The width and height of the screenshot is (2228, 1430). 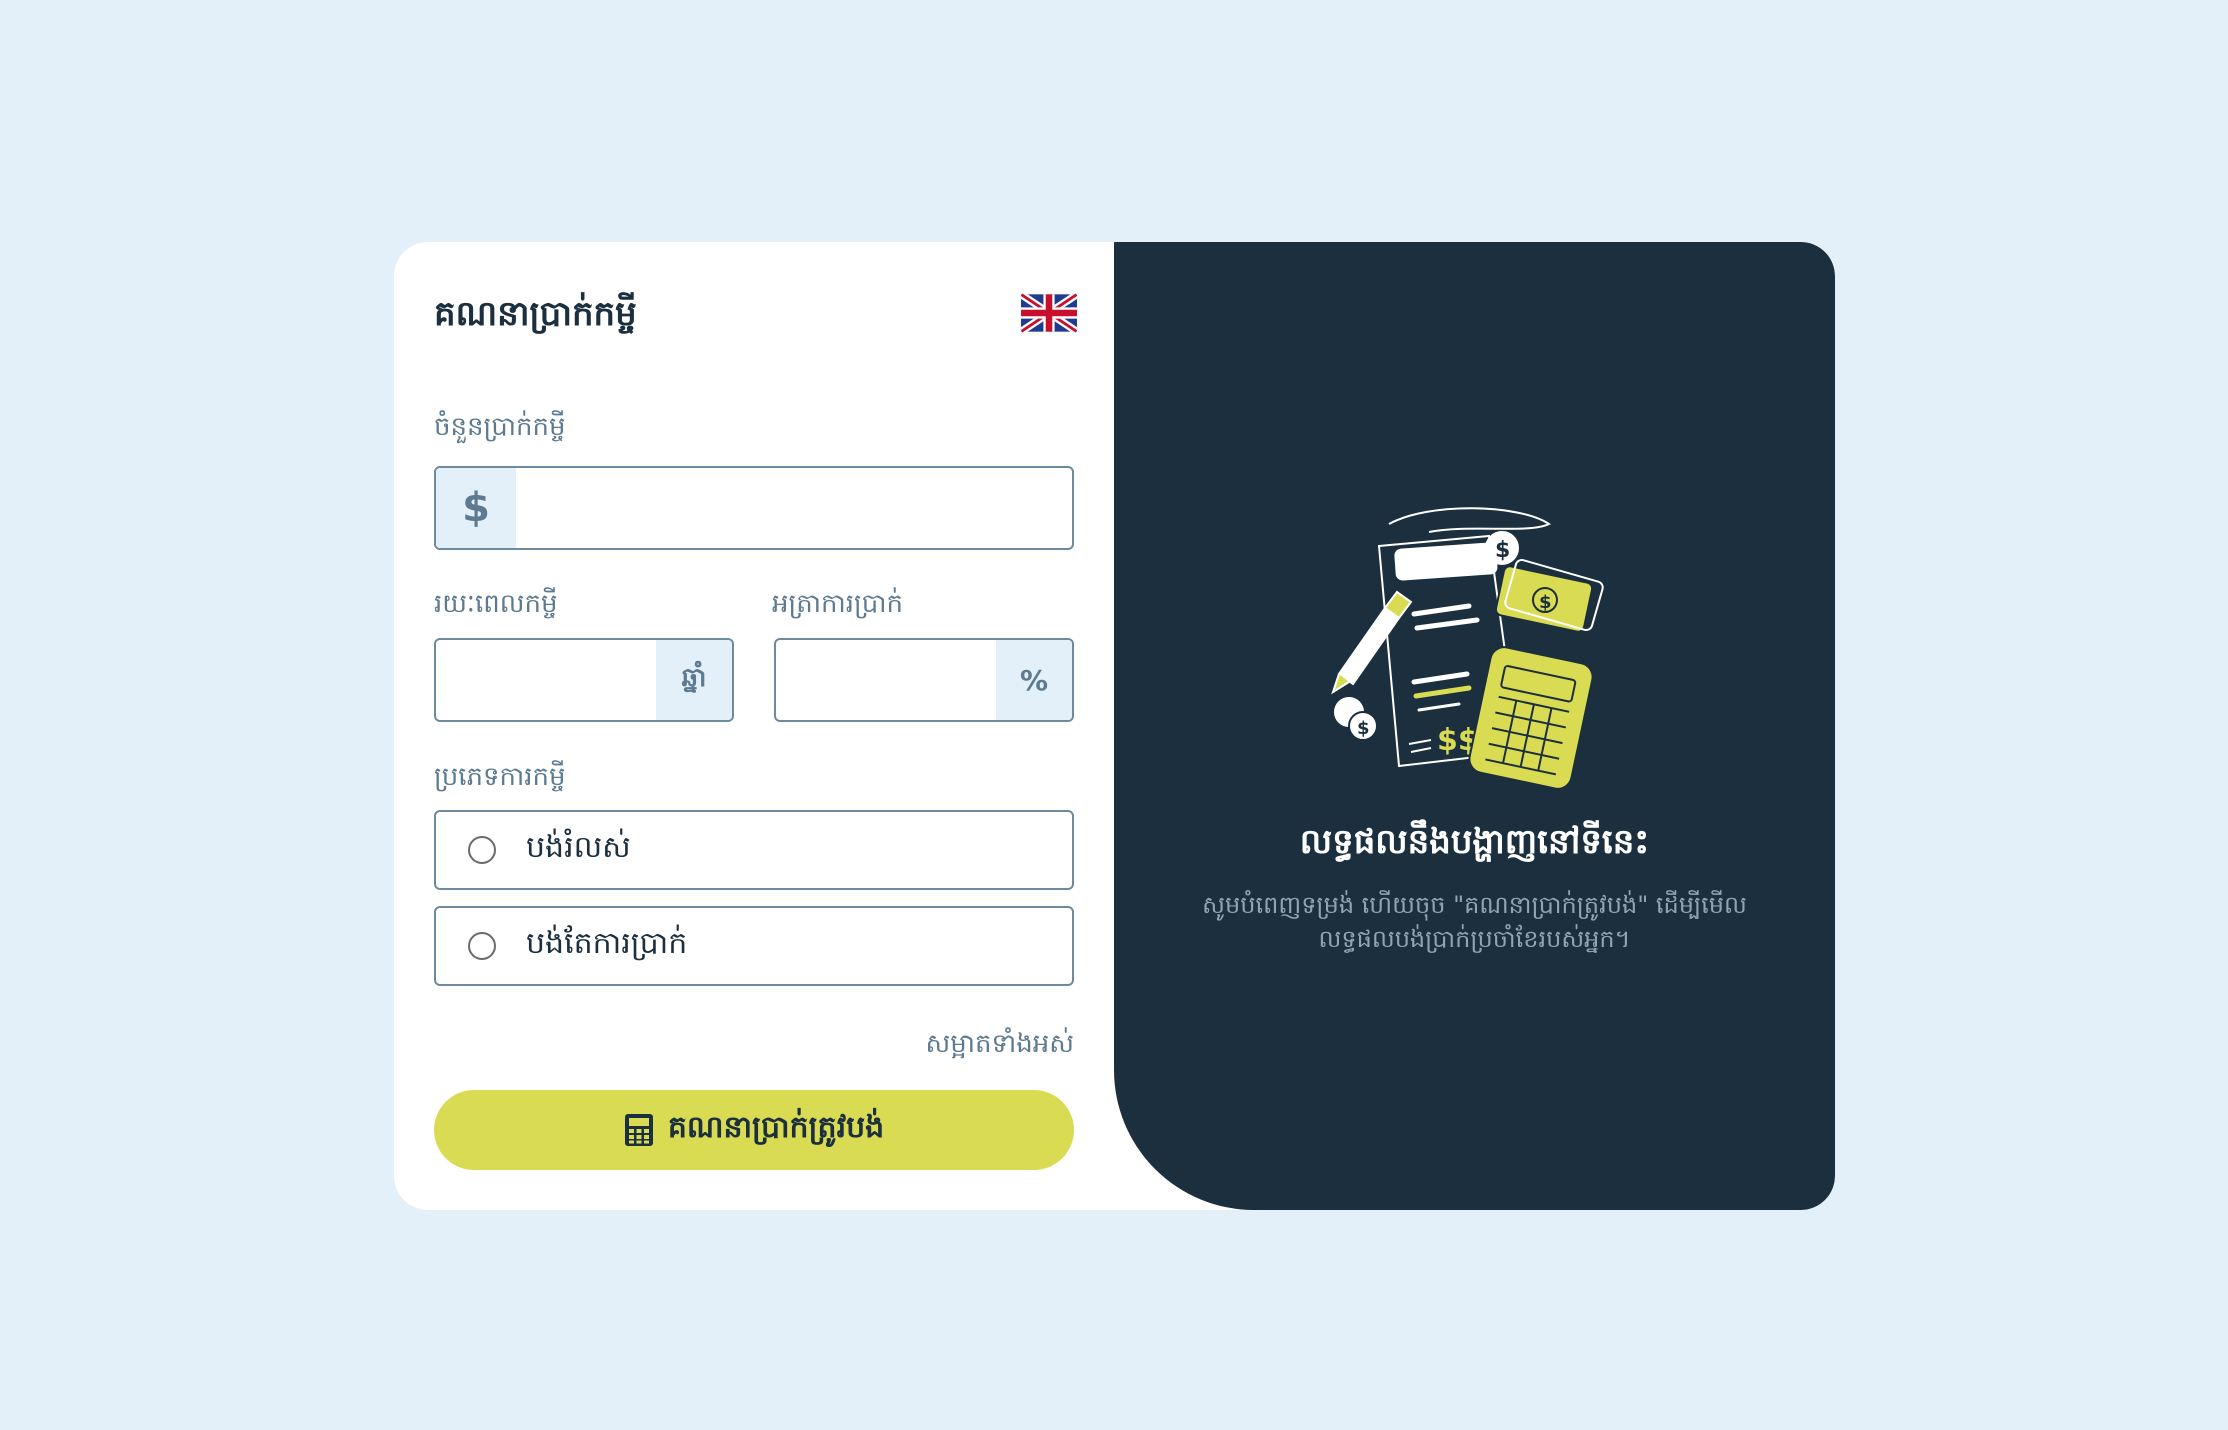 I want to click on result-title: លទ្ធផលនឹងបង្ហាញនៅទីនេះ, so click(x=1474, y=842).